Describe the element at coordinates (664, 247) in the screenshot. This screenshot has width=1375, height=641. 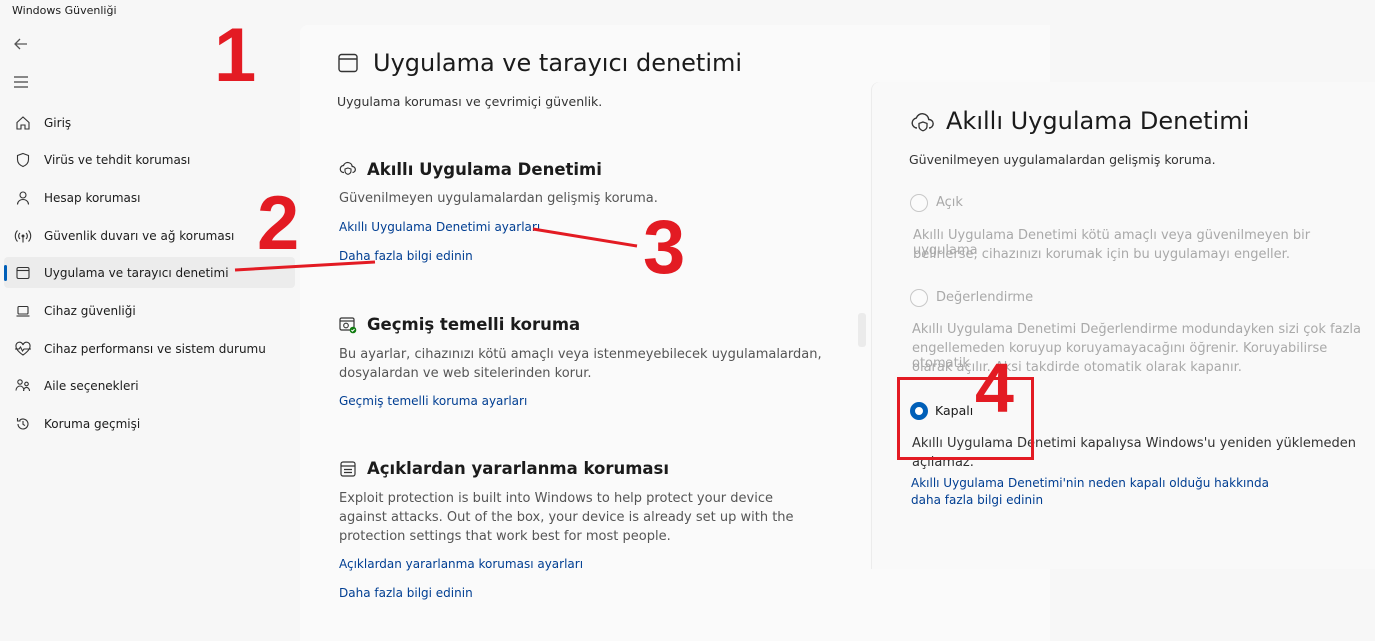
I see `annotation-number-3: 3` at that location.